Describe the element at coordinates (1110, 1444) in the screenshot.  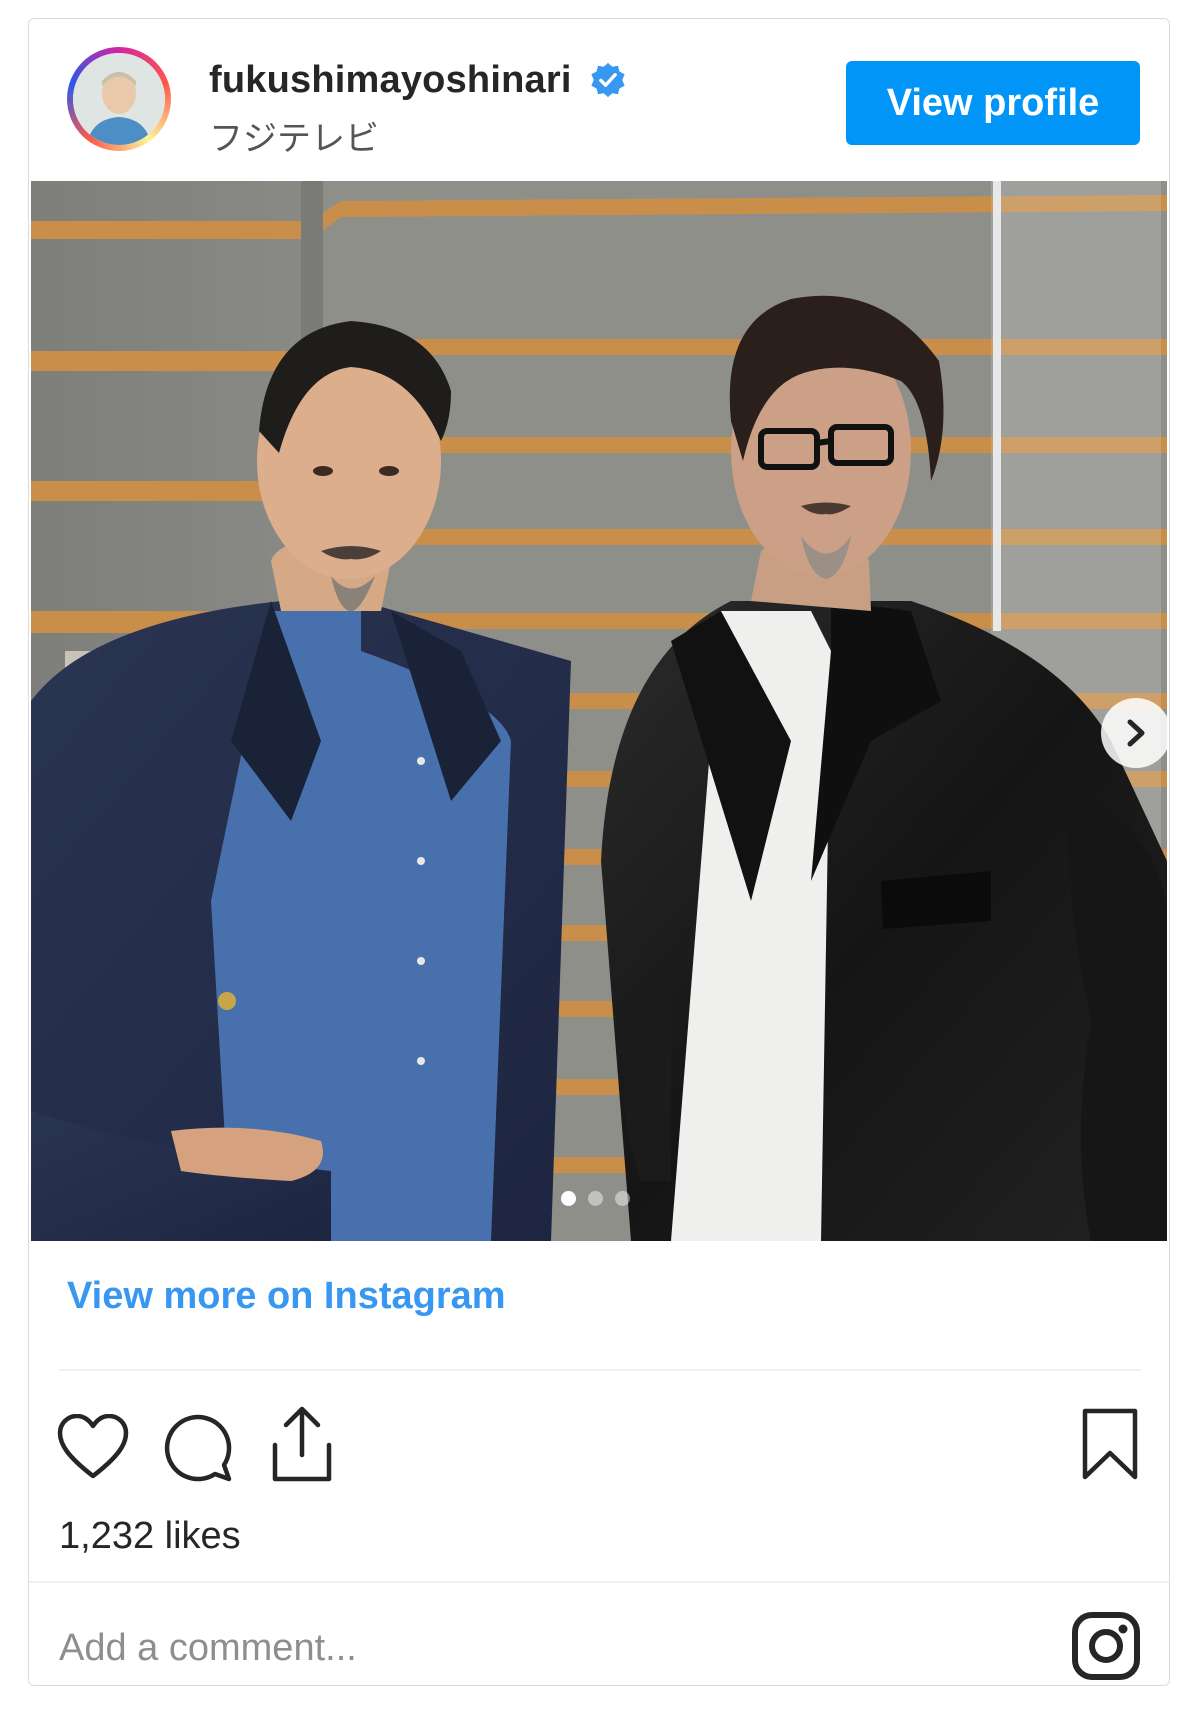
I see `bookmark-icon` at that location.